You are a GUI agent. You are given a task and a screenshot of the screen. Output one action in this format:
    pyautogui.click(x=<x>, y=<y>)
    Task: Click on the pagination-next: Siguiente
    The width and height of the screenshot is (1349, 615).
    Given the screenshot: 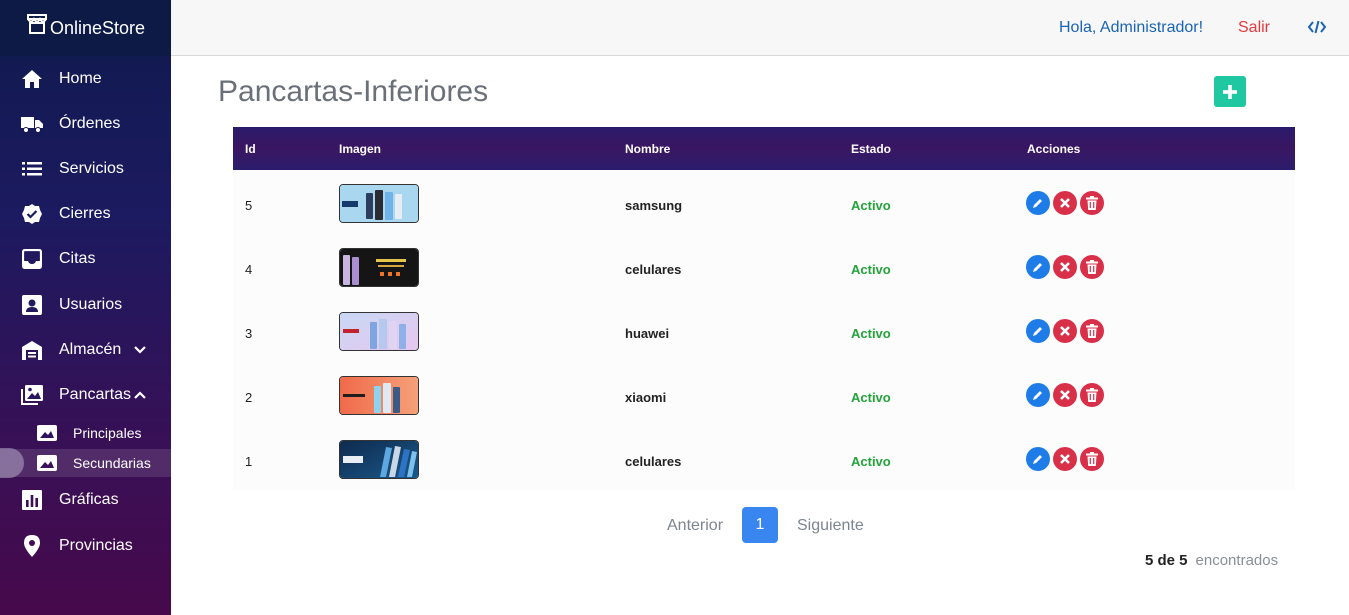 What is the action you would take?
    pyautogui.click(x=830, y=526)
    